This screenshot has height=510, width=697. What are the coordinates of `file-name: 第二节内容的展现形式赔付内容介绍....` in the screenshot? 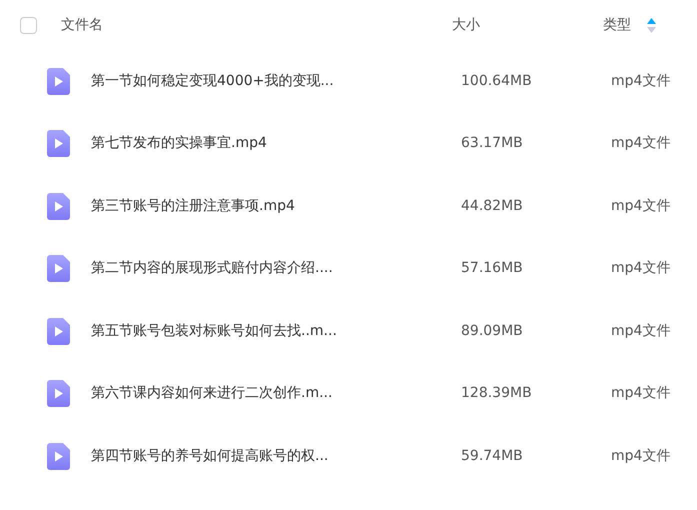 It's located at (276, 269).